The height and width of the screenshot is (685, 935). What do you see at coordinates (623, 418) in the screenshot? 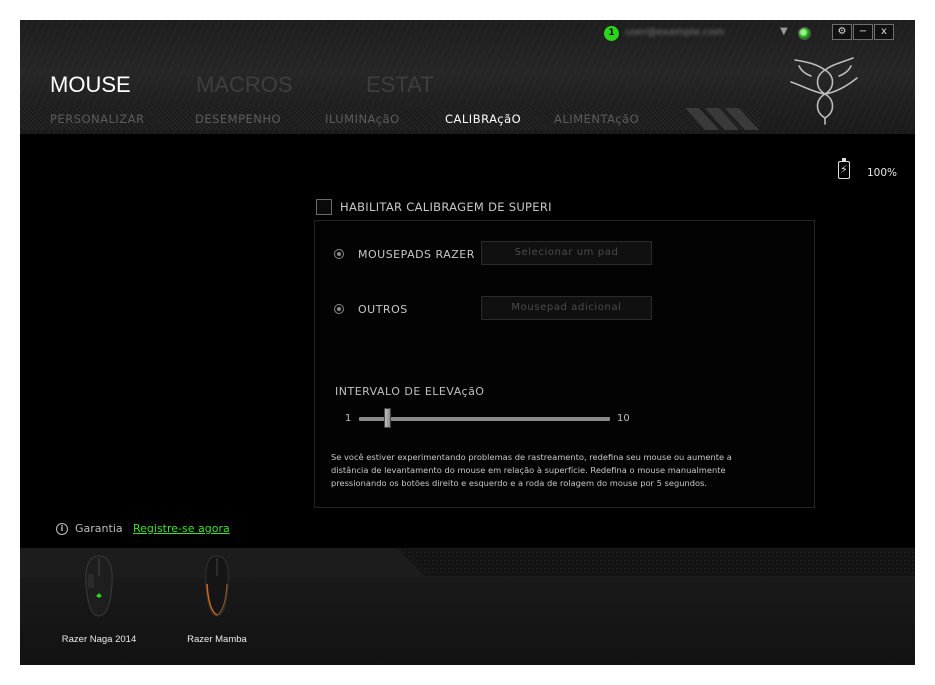
I see `slider-max-label: 10` at bounding box center [623, 418].